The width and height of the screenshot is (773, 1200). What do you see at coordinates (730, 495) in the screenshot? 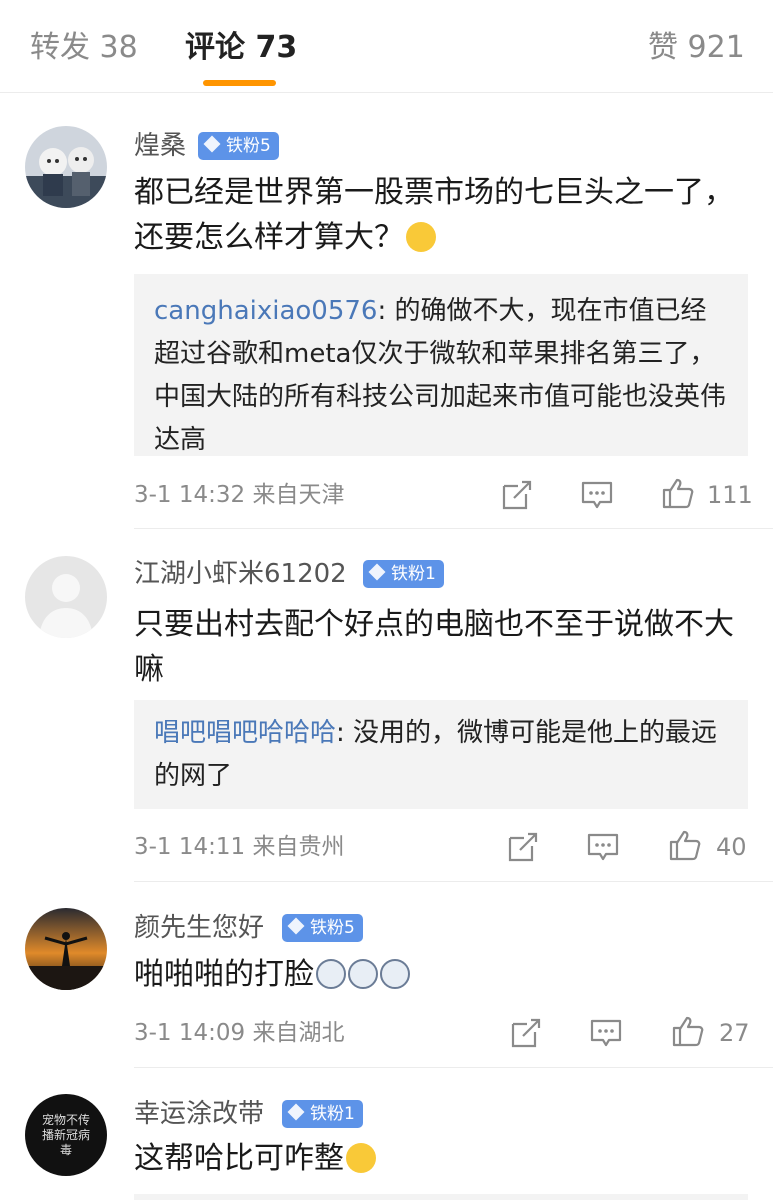
I see `like-count: 111` at bounding box center [730, 495].